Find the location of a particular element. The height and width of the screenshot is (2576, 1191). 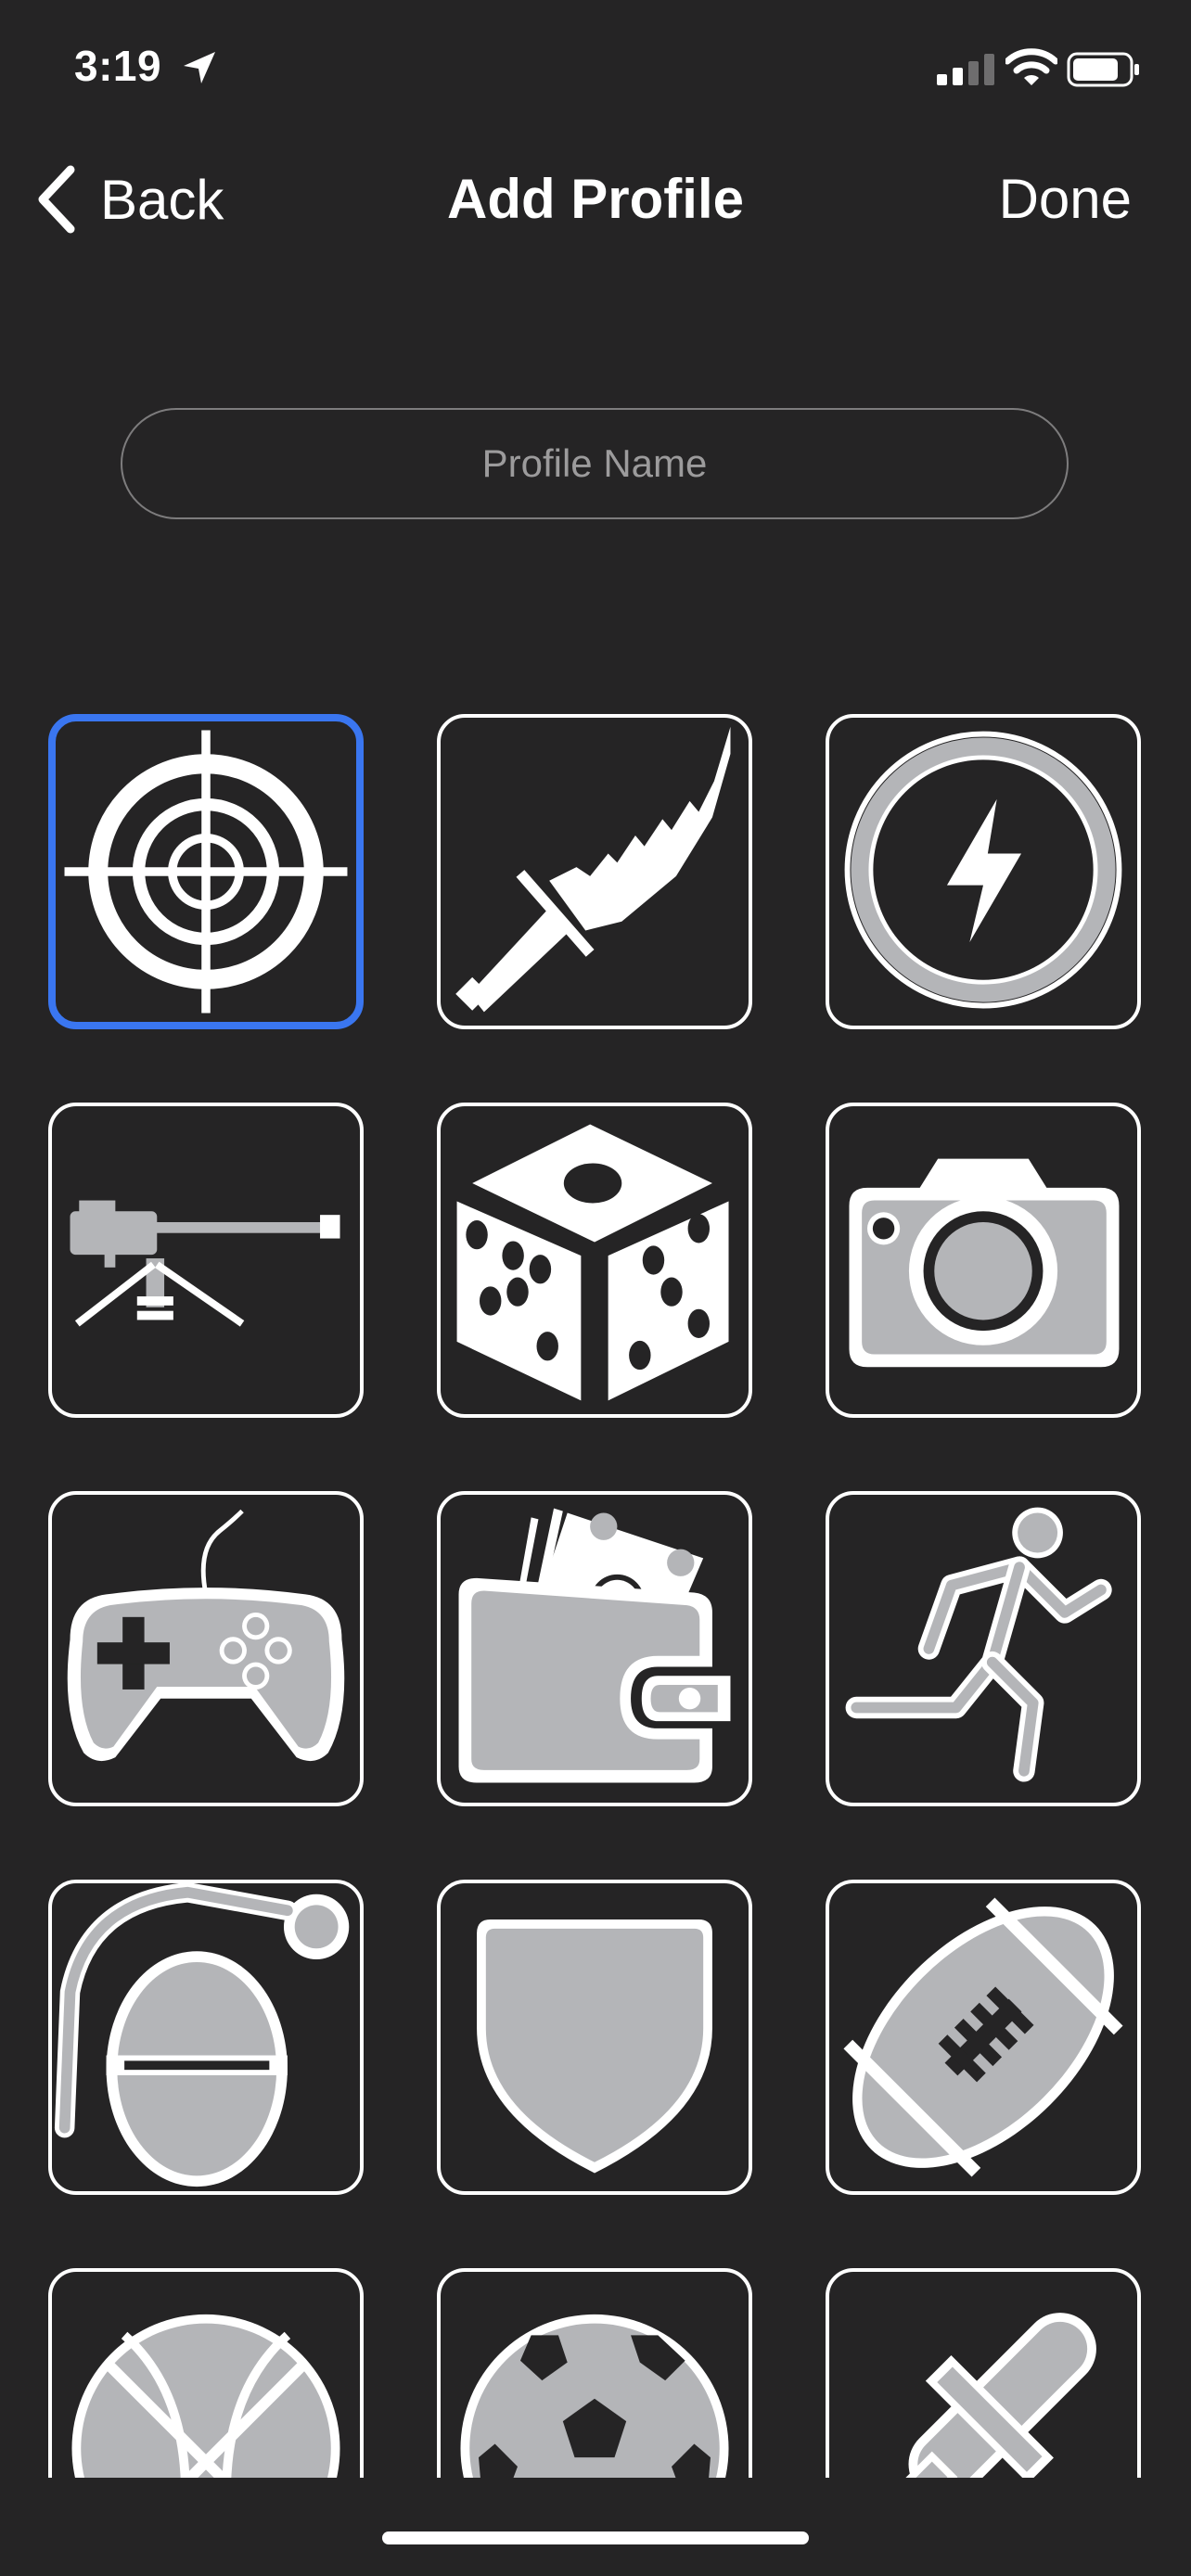

home-indicator is located at coordinates (595, 2538).